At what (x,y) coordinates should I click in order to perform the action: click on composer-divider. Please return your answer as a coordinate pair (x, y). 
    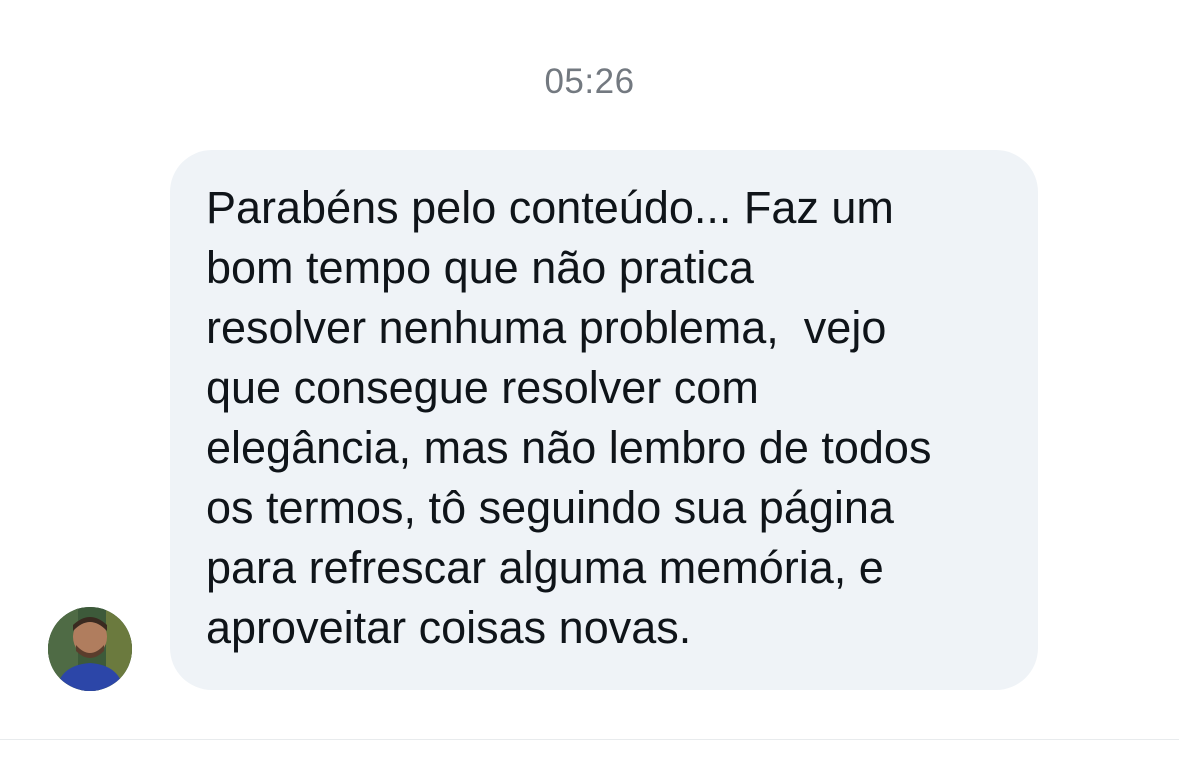
    Looking at the image, I should click on (589, 739).